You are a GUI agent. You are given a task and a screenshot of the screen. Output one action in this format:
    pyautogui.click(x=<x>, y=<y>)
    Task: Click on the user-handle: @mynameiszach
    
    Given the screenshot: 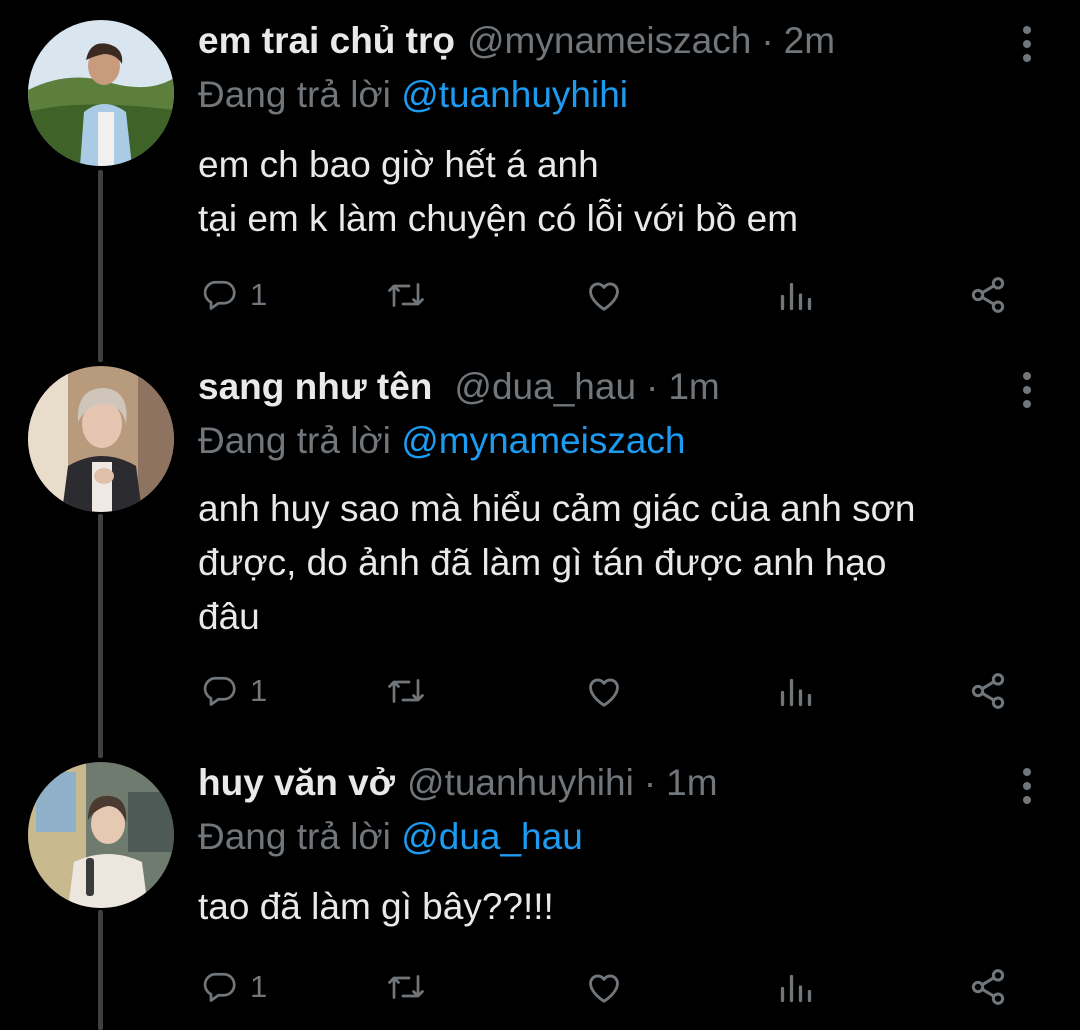 What is the action you would take?
    pyautogui.click(x=609, y=41)
    